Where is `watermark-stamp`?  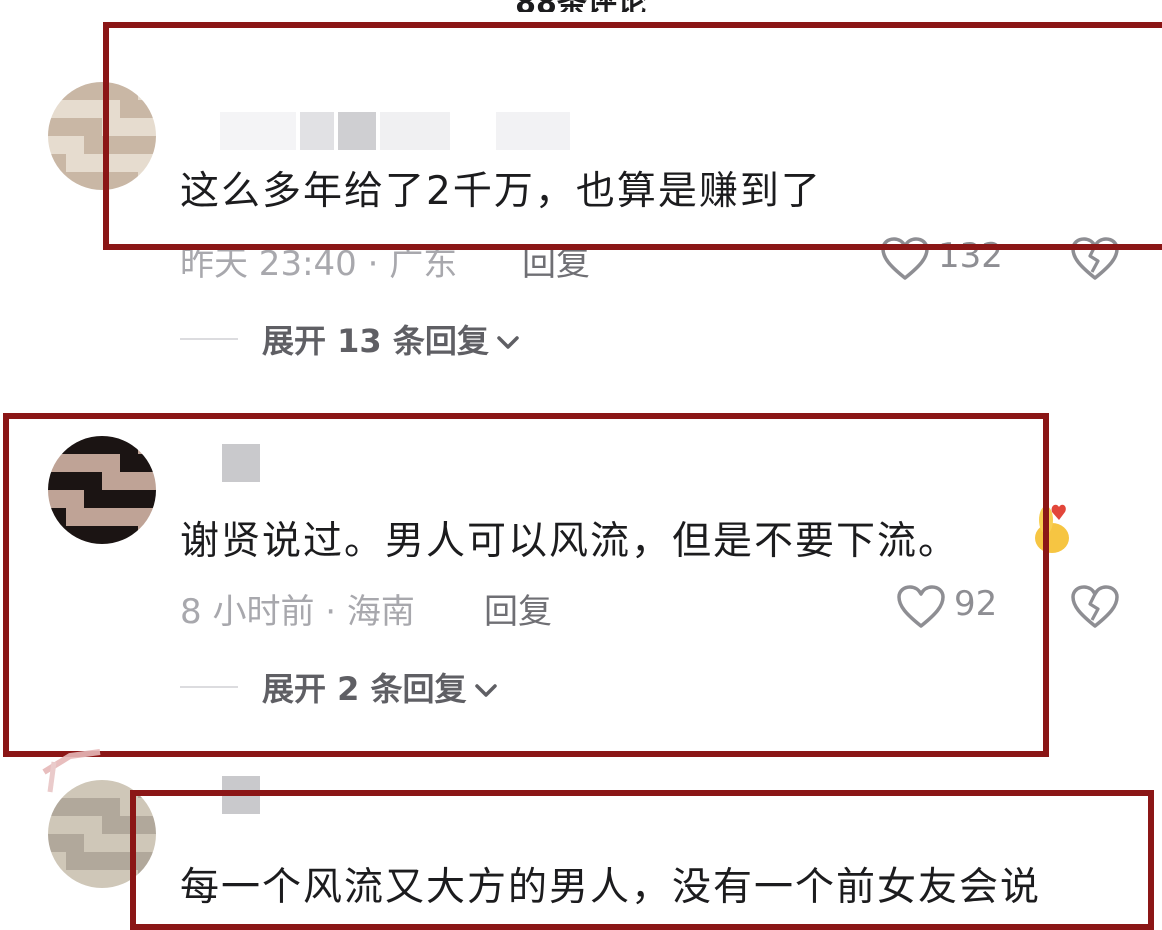
watermark-stamp is located at coordinates (71, 771).